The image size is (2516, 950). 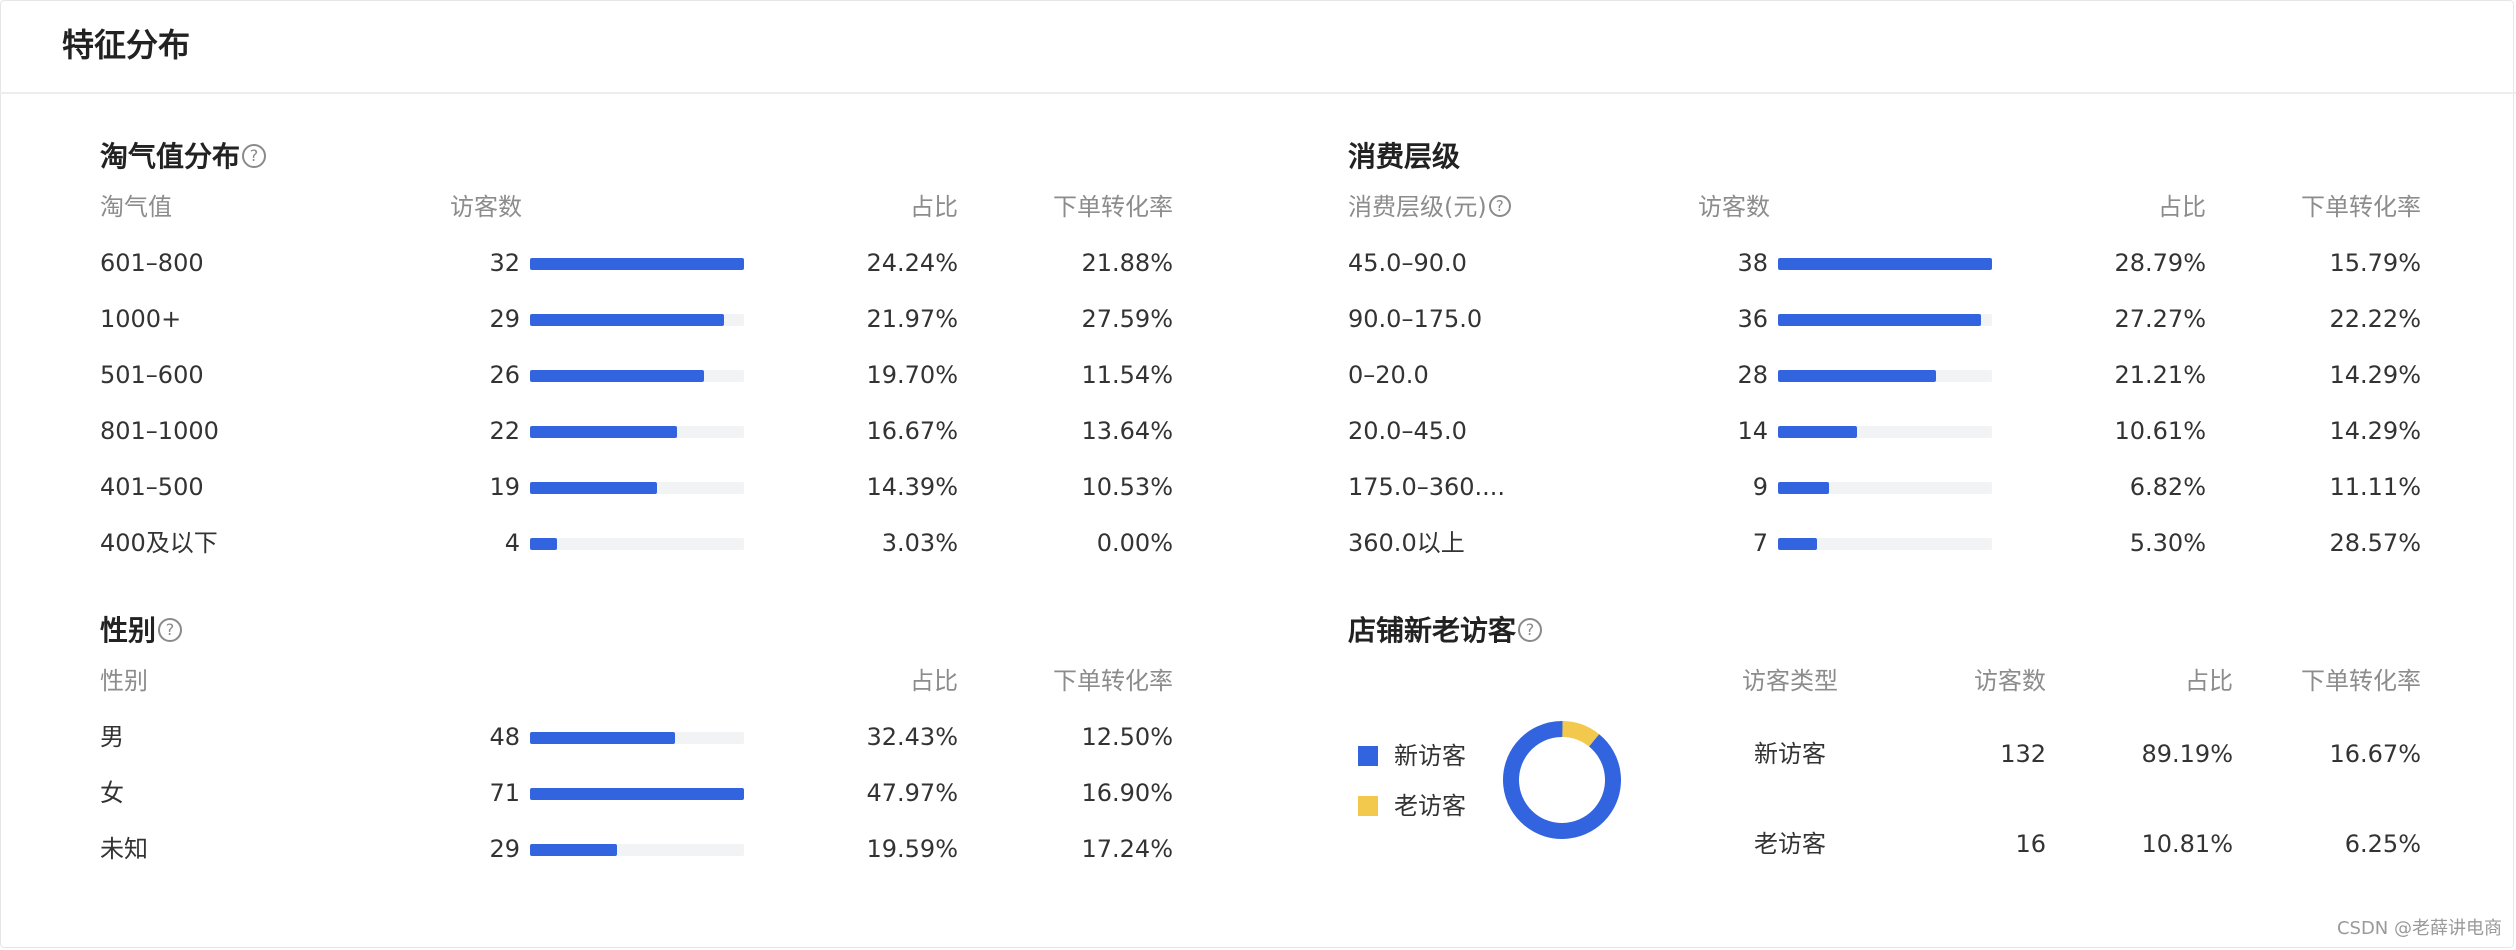 What do you see at coordinates (1430, 756) in the screenshot?
I see `legend-label-new: 新访客` at bounding box center [1430, 756].